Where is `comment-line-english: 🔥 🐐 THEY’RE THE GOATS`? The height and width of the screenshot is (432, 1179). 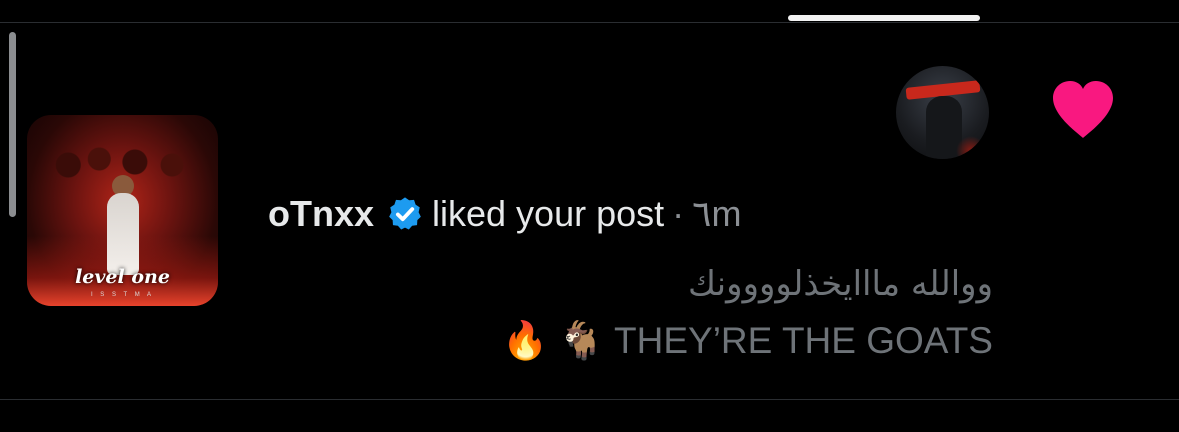
comment-line-english: 🔥 🐐 THEY’RE THE GOATS is located at coordinates (747, 340).